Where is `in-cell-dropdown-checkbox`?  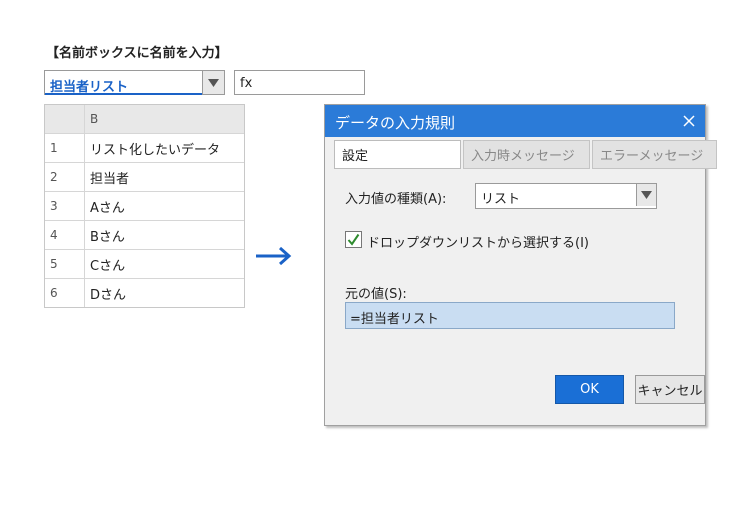 in-cell-dropdown-checkbox is located at coordinates (353, 239).